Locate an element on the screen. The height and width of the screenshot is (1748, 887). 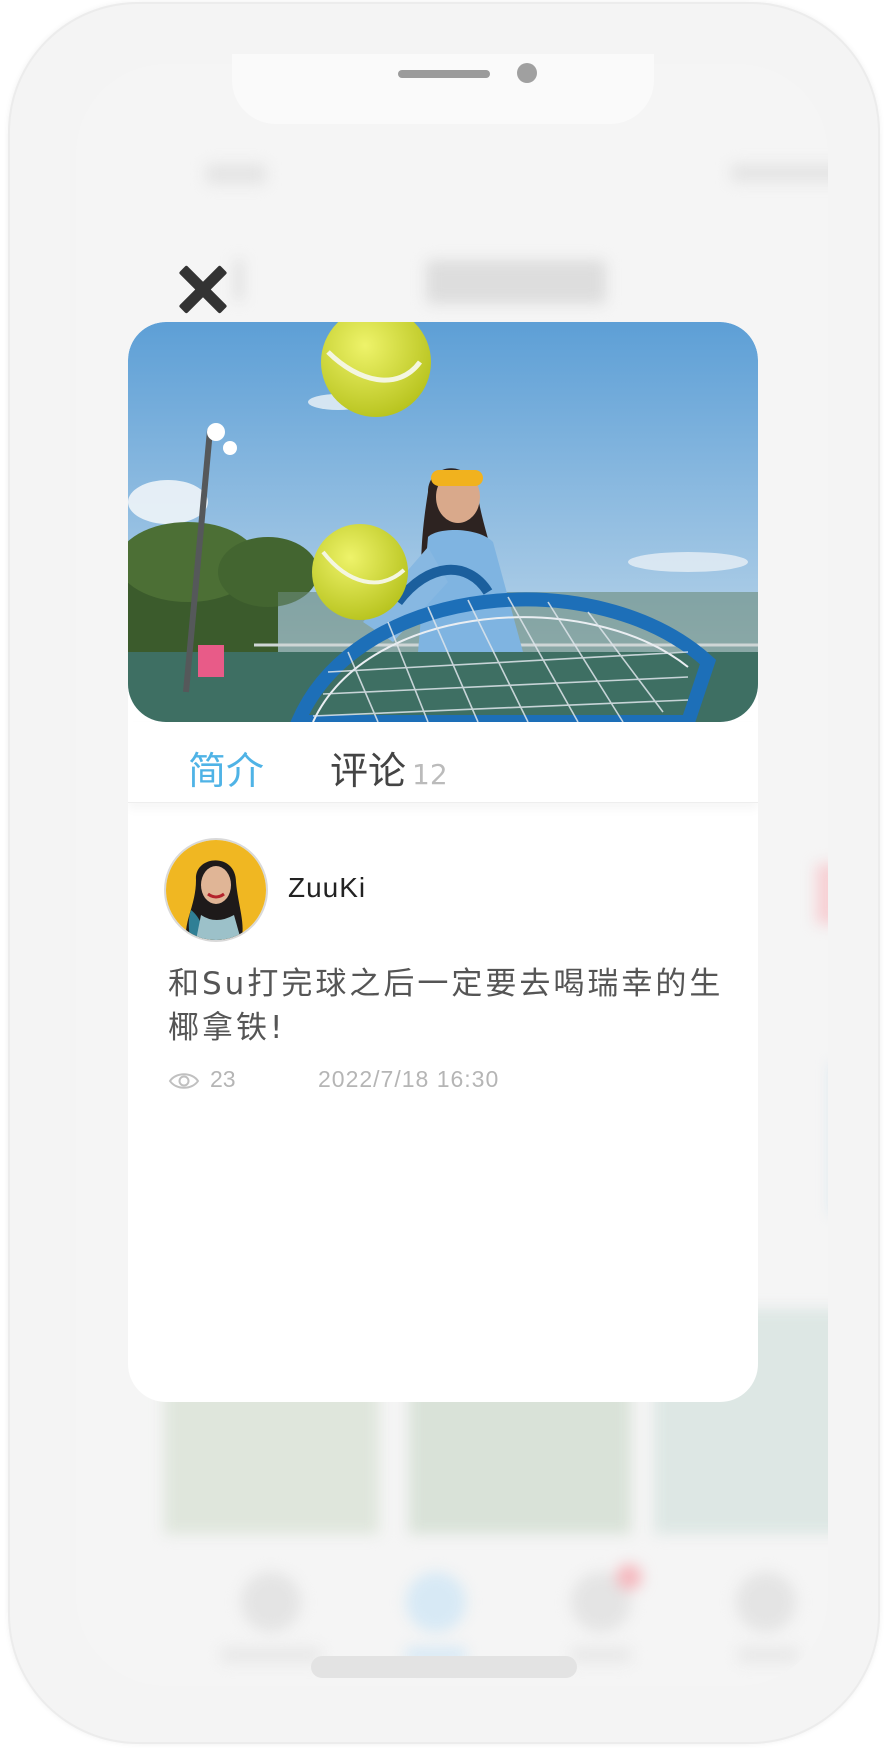
tab-comments: 评论 12 is located at coordinates (389, 767).